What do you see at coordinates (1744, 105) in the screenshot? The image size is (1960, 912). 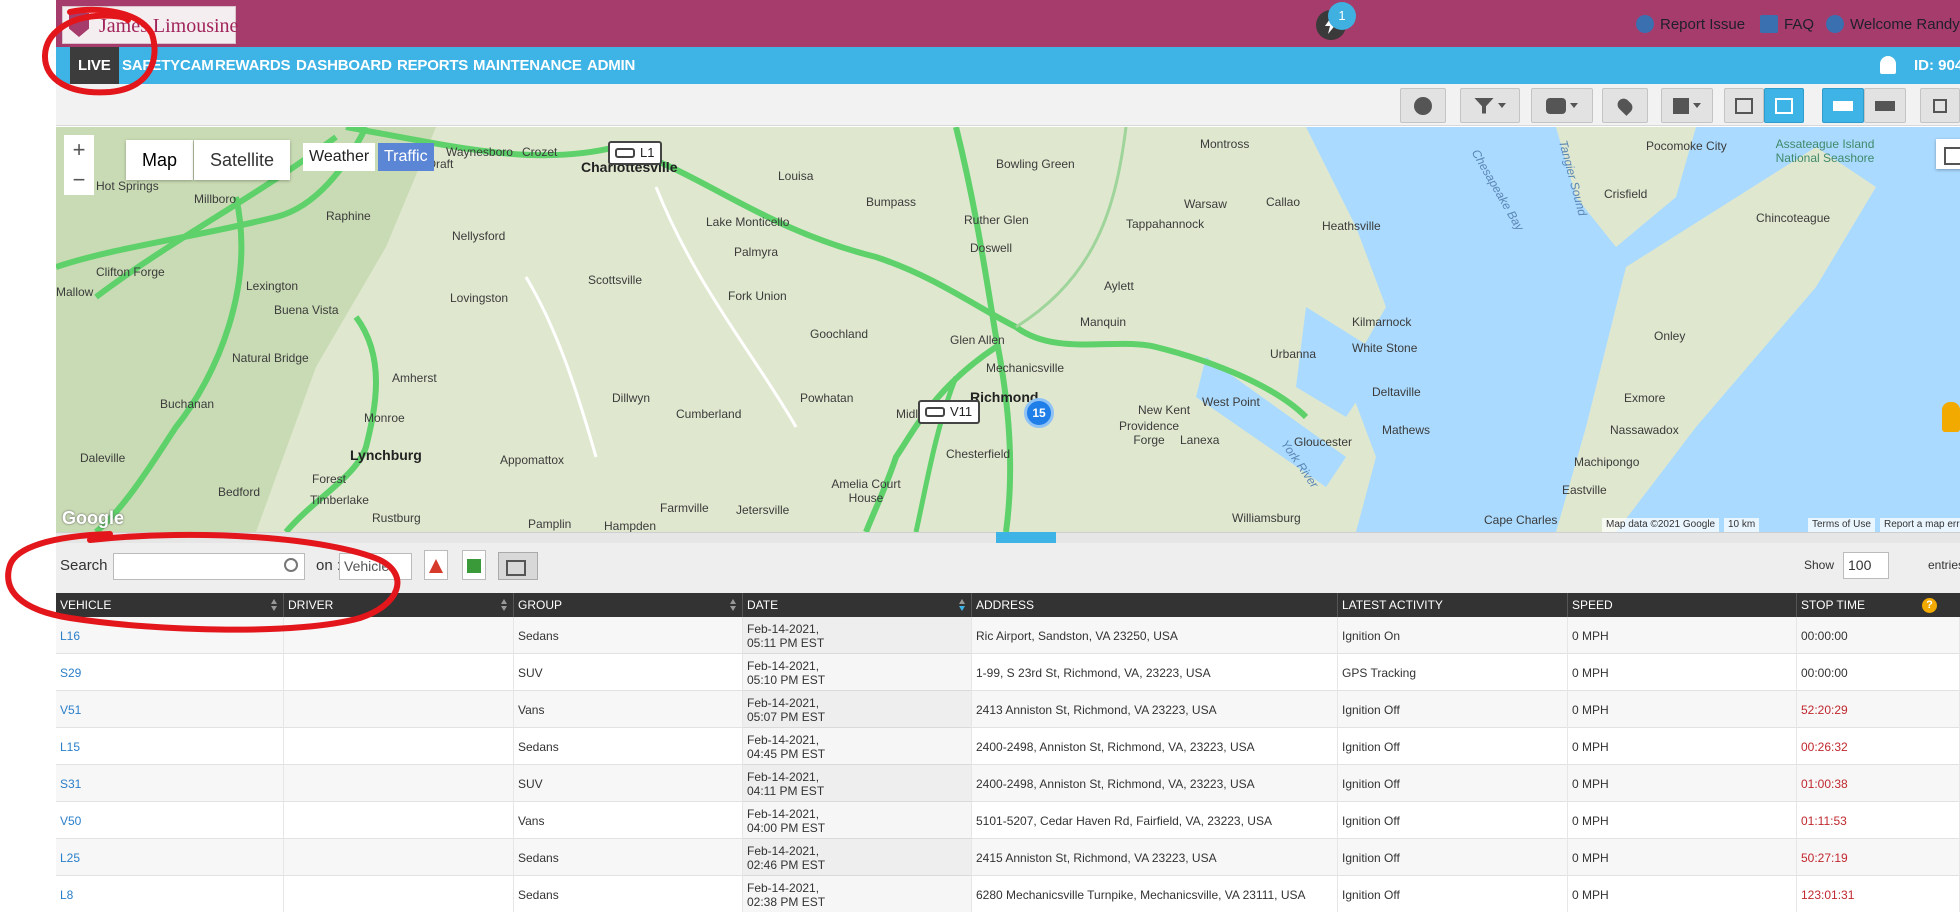 I see `split-vertical-button` at bounding box center [1744, 105].